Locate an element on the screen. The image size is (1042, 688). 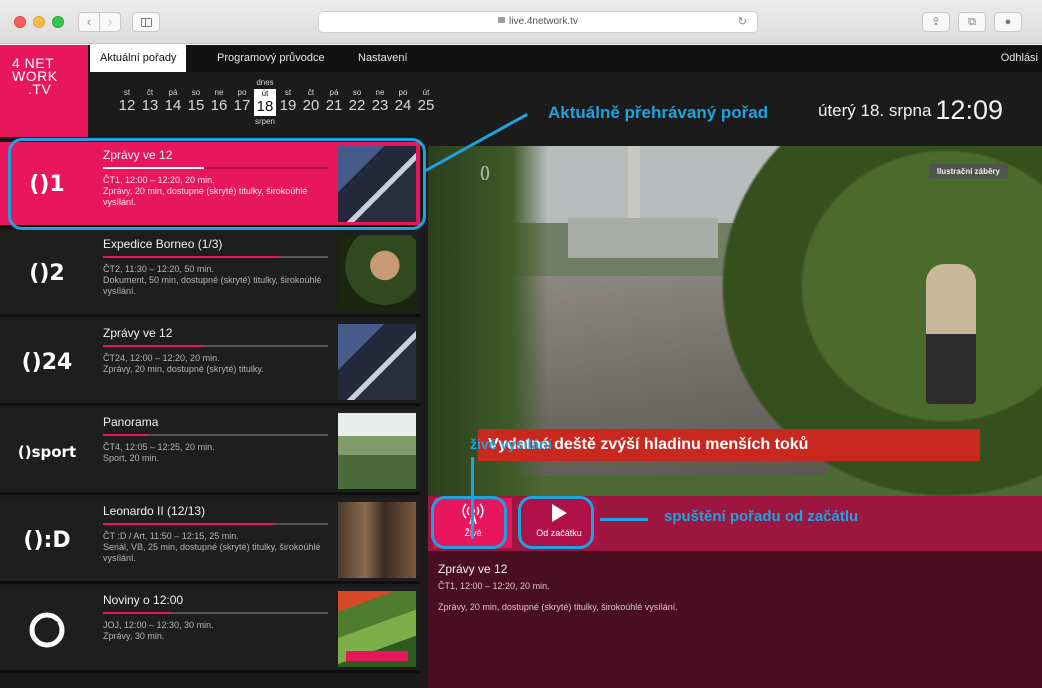
program-title: Noviny o 12:00 is located at coordinates (143, 600).